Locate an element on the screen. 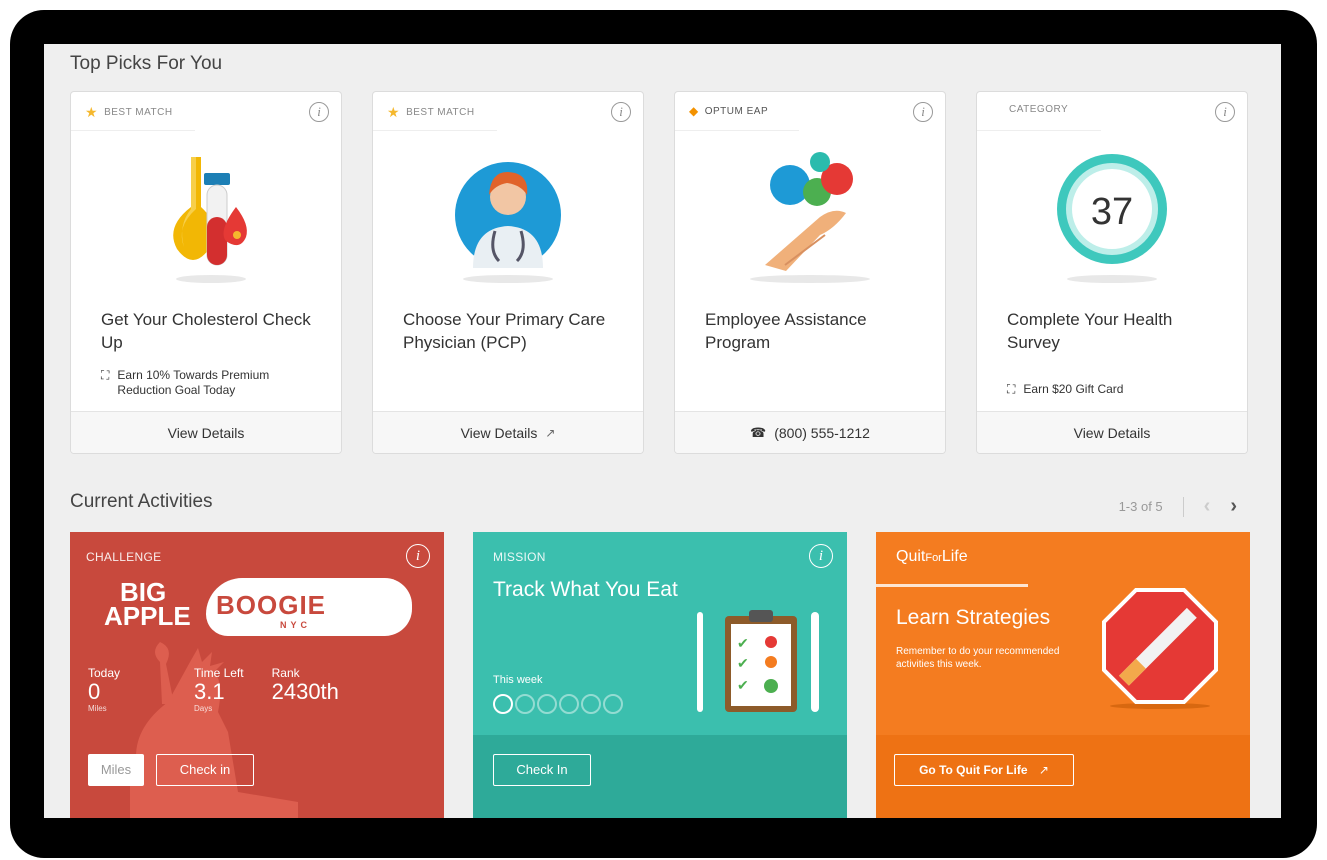  no-smoking-illustration is located at coordinates (1160, 648).